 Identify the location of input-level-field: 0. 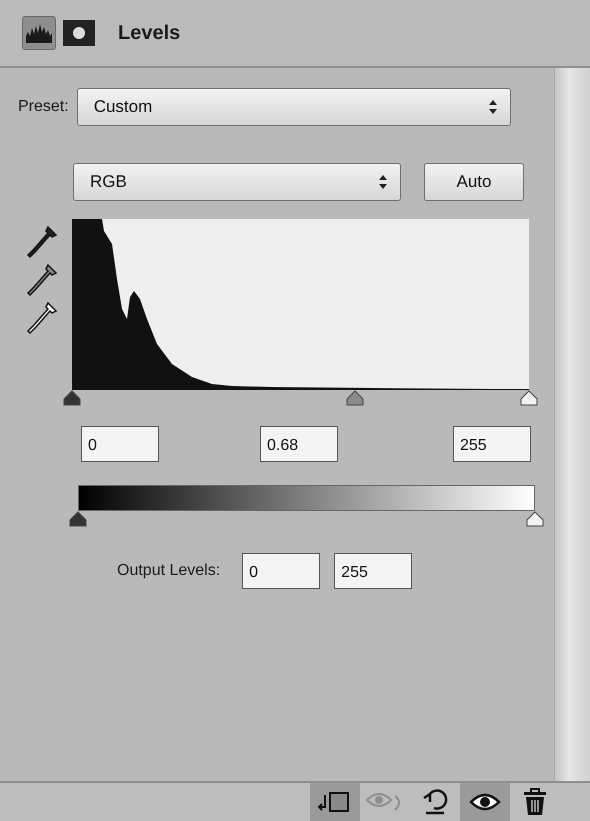
(120, 444).